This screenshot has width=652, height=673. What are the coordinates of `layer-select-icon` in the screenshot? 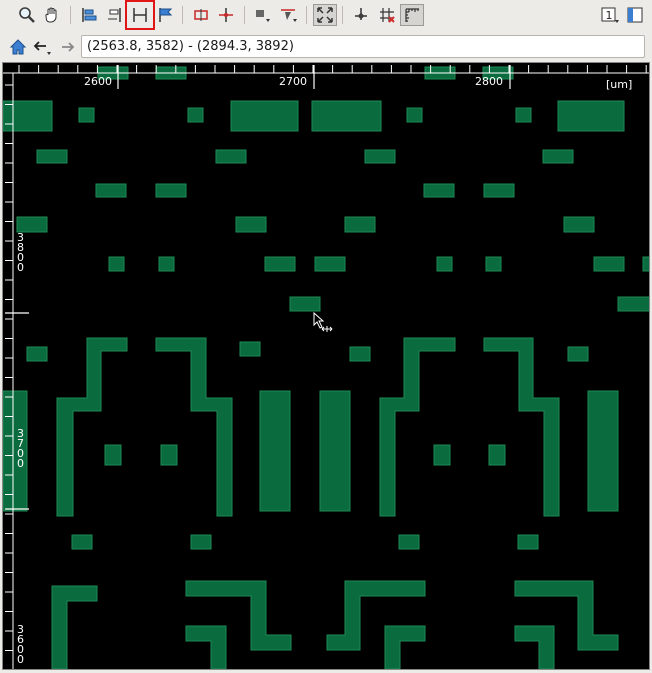 It's located at (263, 16).